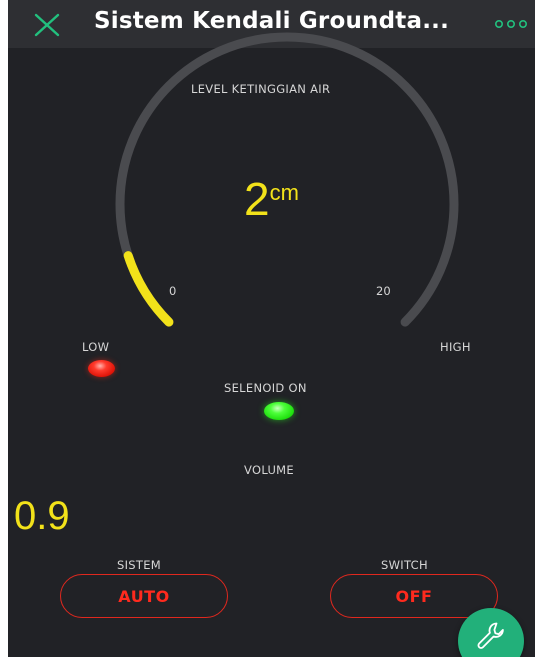 Image resolution: width=543 pixels, height=657 pixels. I want to click on gauge-value-unit: cm, so click(284, 192).